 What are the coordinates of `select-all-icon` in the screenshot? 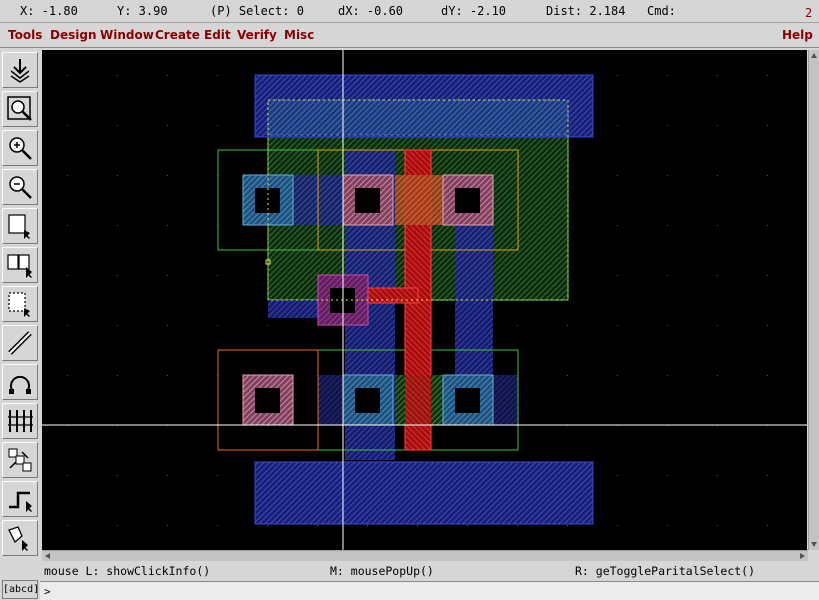 It's located at (20, 71).